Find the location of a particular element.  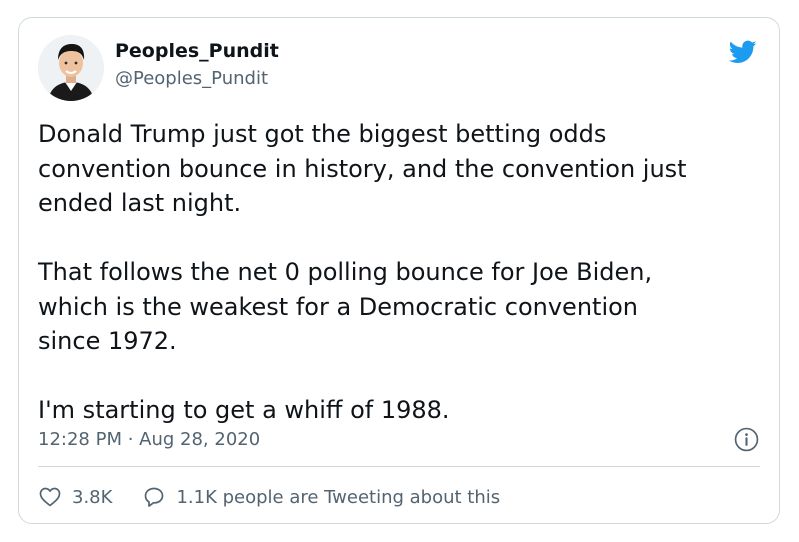

heart-icon is located at coordinates (50, 497).